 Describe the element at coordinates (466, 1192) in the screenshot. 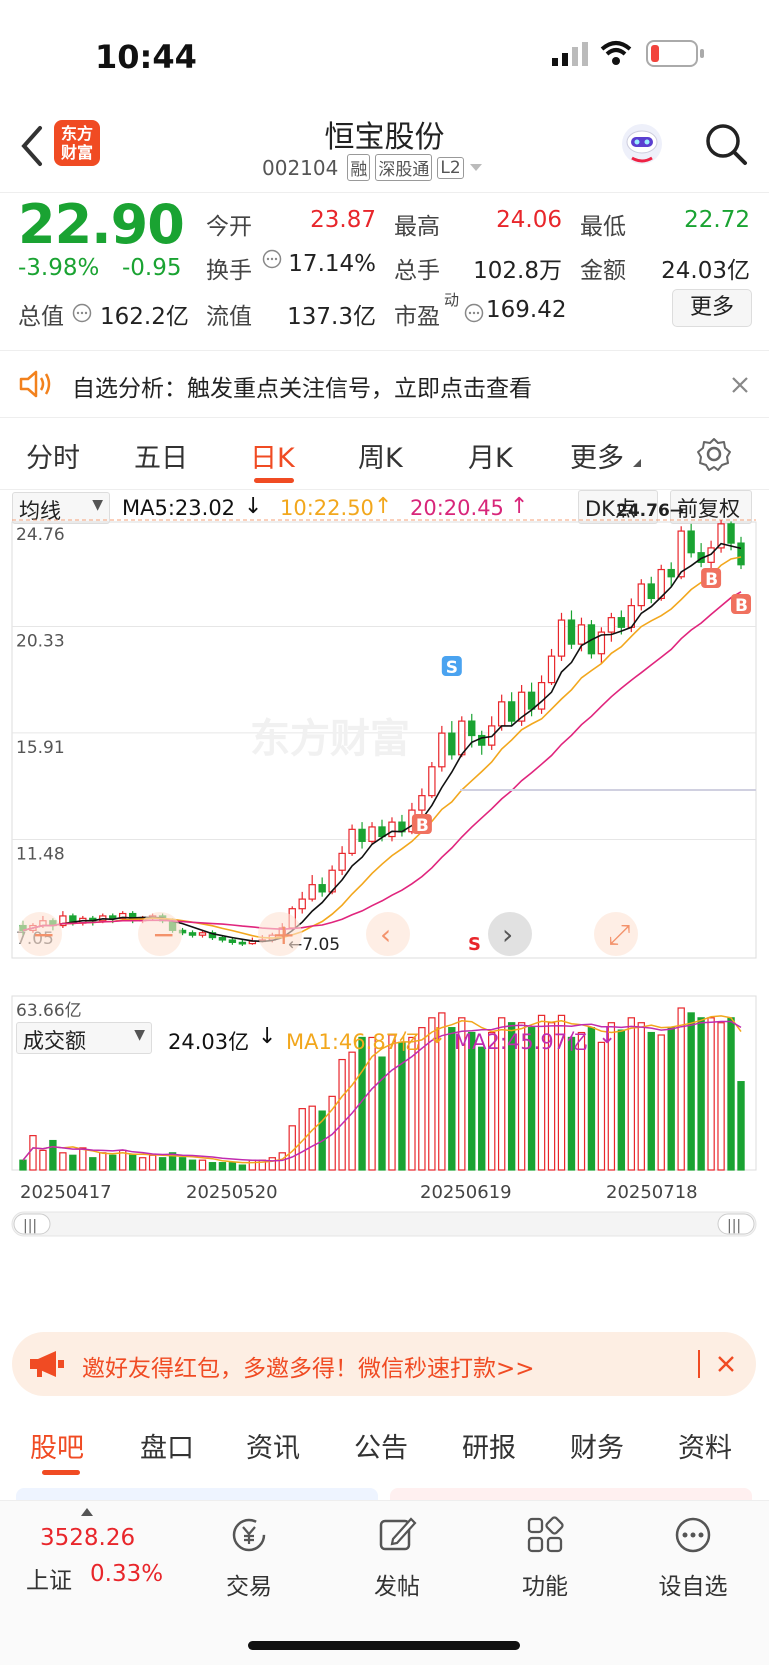

I see `date-label: 20250619` at that location.